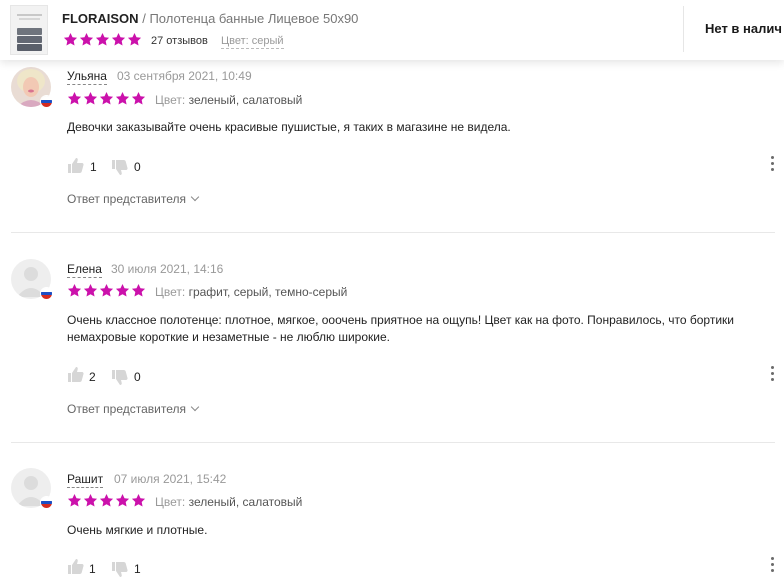 This screenshot has height=581, width=784. I want to click on product-color-selector: Цвет: серый, so click(252, 42).